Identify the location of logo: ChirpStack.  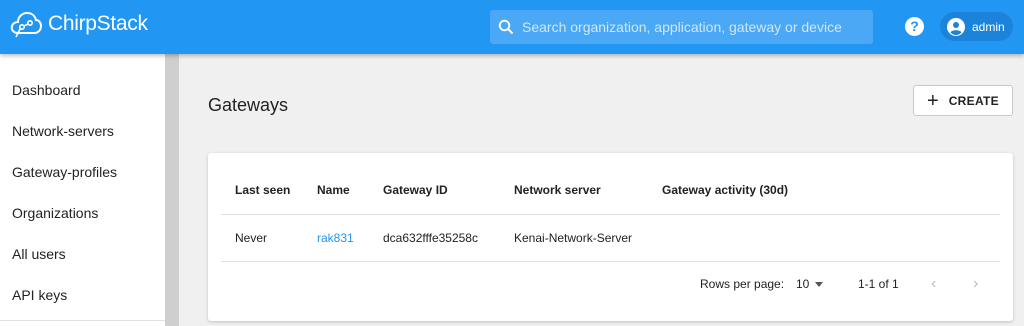
(79, 24).